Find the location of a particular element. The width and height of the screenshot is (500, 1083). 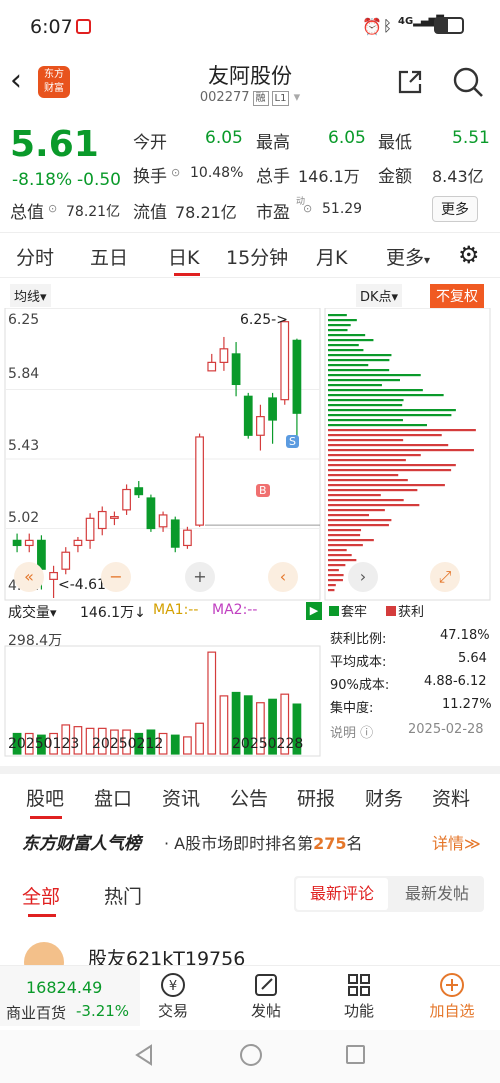

caret-down-icon: ▾ is located at coordinates (427, 260).